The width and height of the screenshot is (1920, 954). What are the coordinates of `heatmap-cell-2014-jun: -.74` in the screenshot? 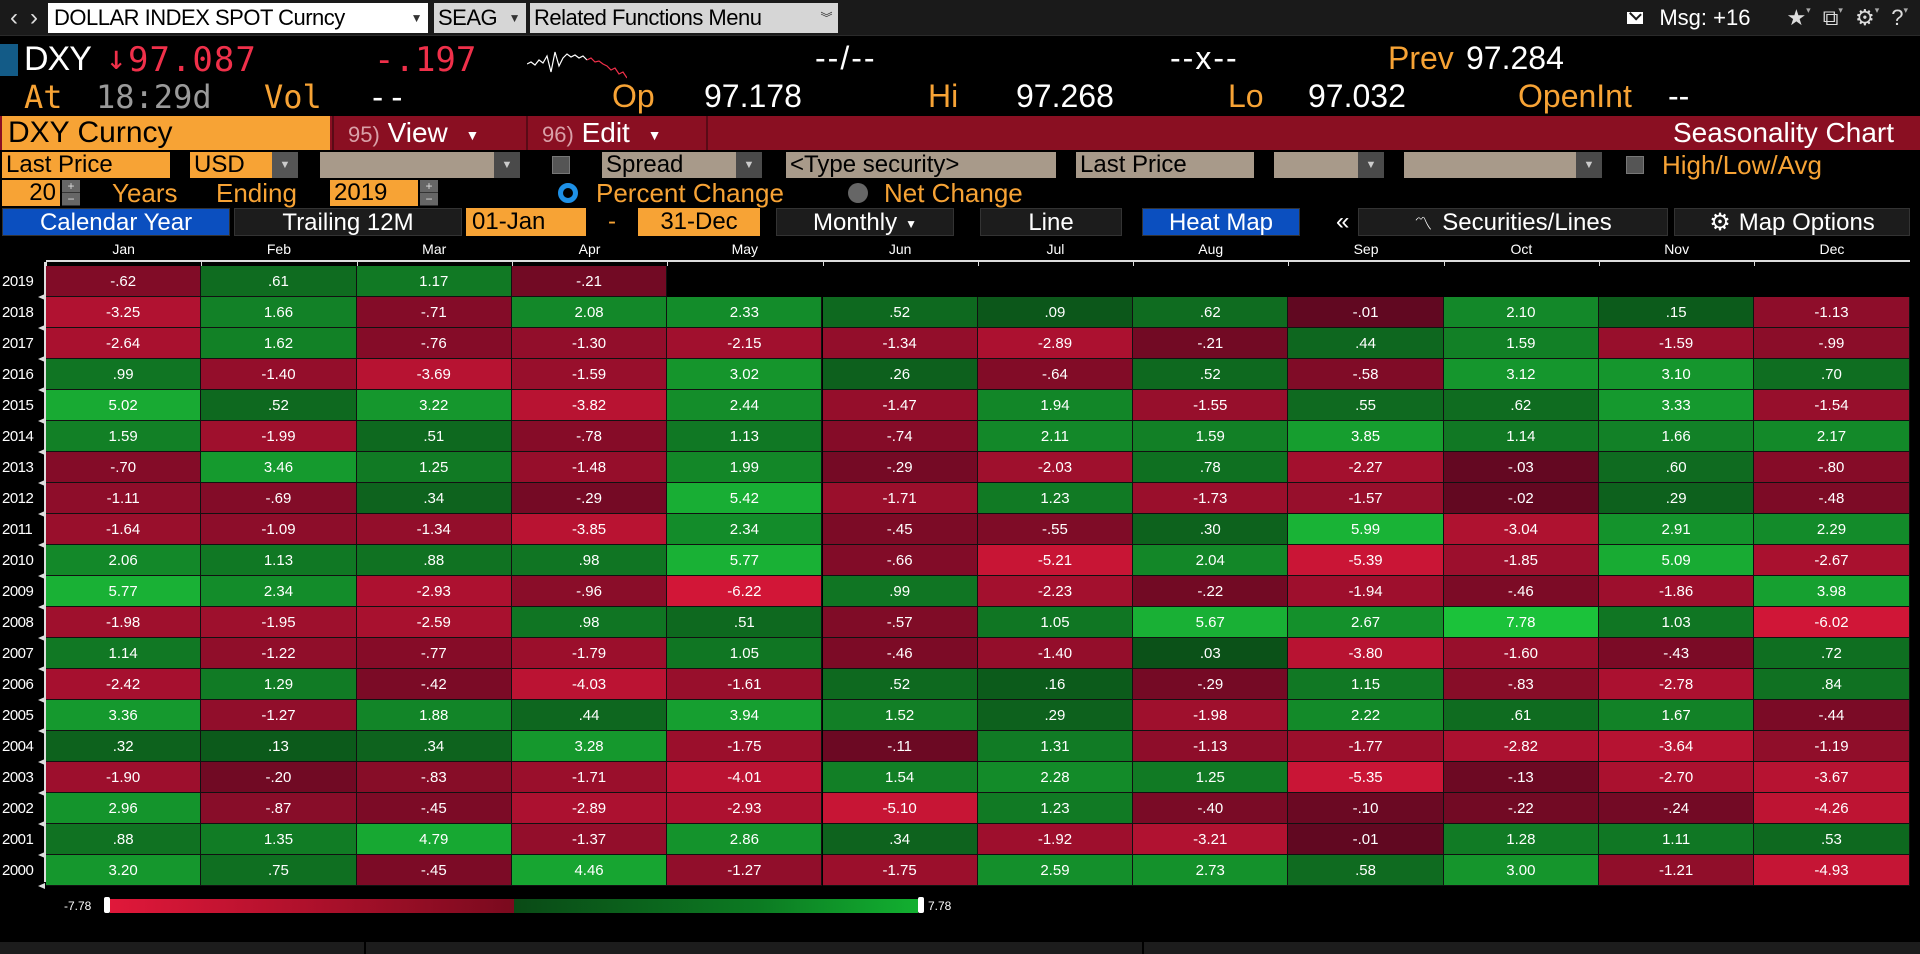 It's located at (900, 436).